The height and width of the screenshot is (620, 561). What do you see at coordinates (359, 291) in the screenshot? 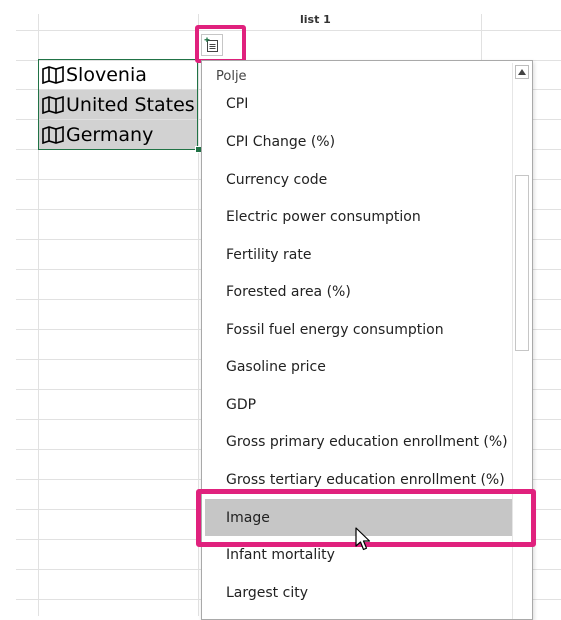
I see `field-item: Forested area (%)` at bounding box center [359, 291].